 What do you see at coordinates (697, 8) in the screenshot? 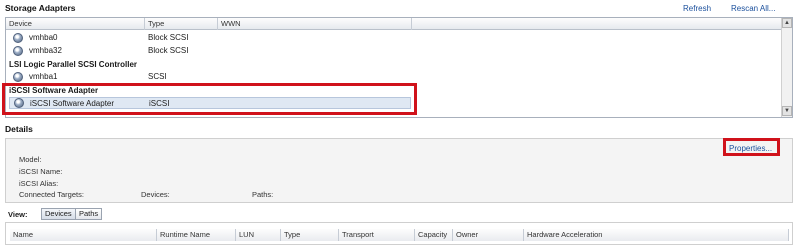
I see `refresh-link: Refresh` at bounding box center [697, 8].